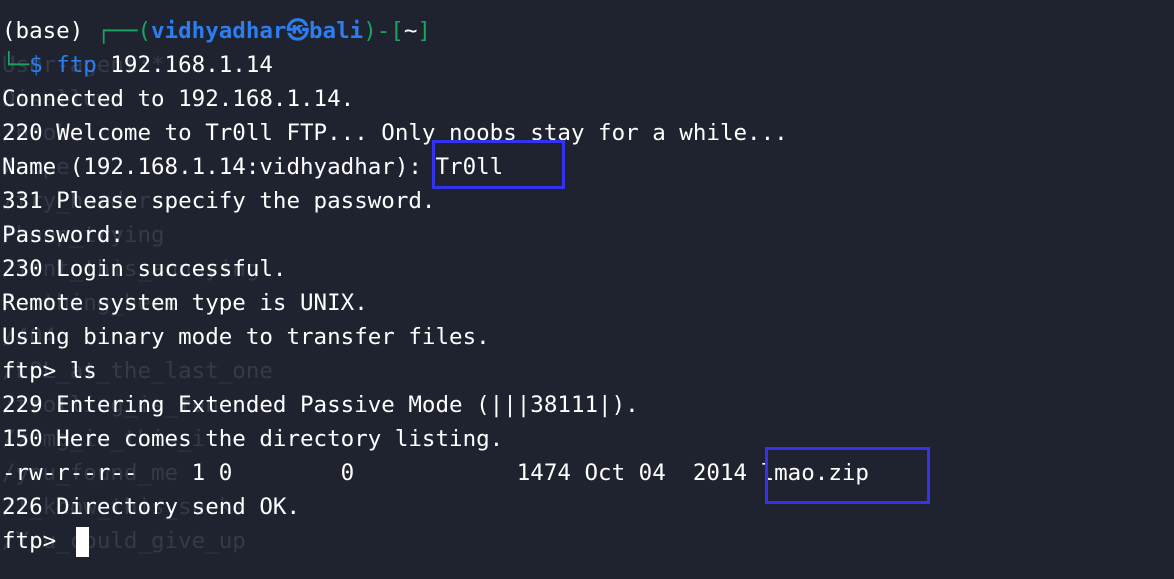 The width and height of the screenshot is (1174, 579). Describe the element at coordinates (63, 235) in the screenshot. I see `output-line: Password:` at that location.